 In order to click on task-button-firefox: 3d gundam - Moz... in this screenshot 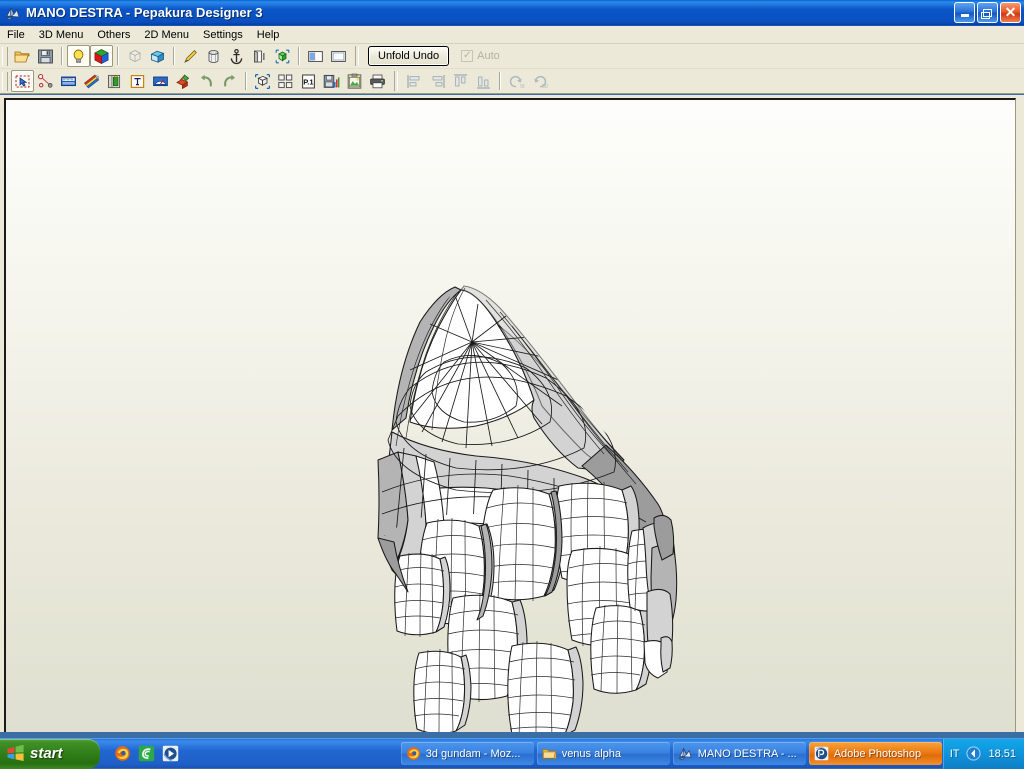, I will do `click(467, 753)`.